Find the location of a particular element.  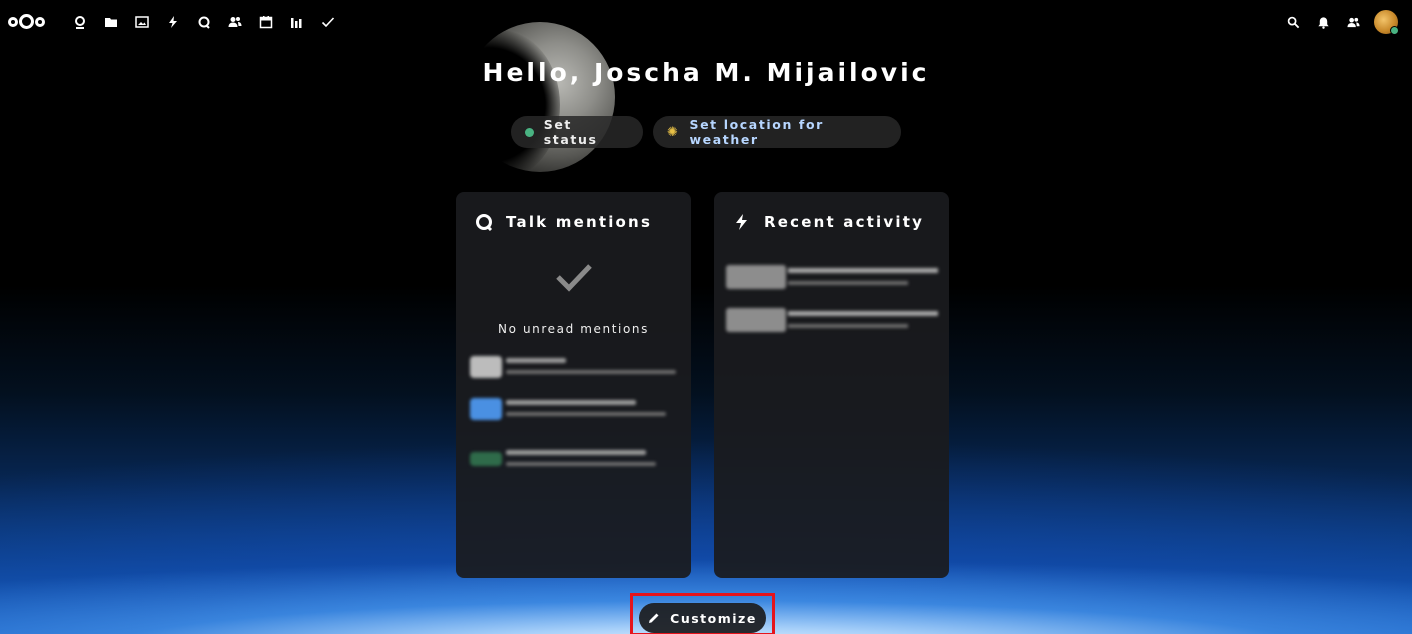

tasks-icon is located at coordinates (327, 22).